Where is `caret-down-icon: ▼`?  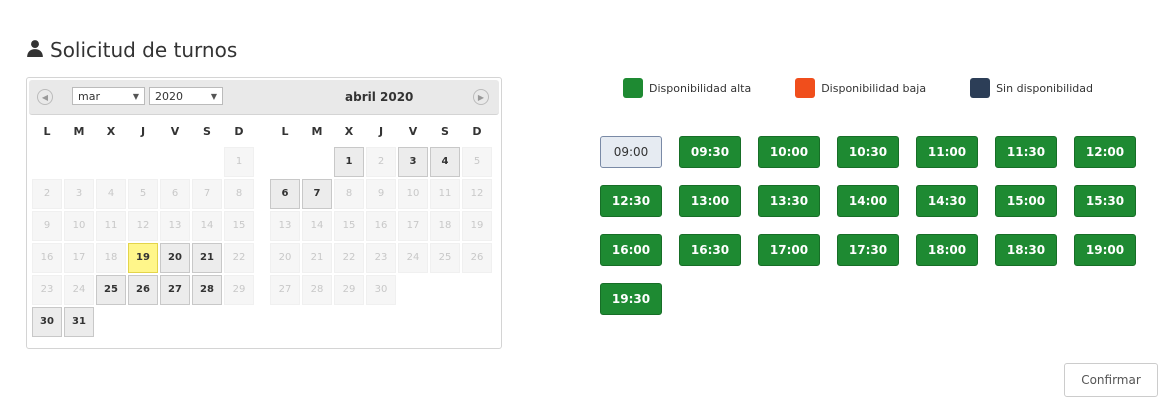 caret-down-icon: ▼ is located at coordinates (213, 96).